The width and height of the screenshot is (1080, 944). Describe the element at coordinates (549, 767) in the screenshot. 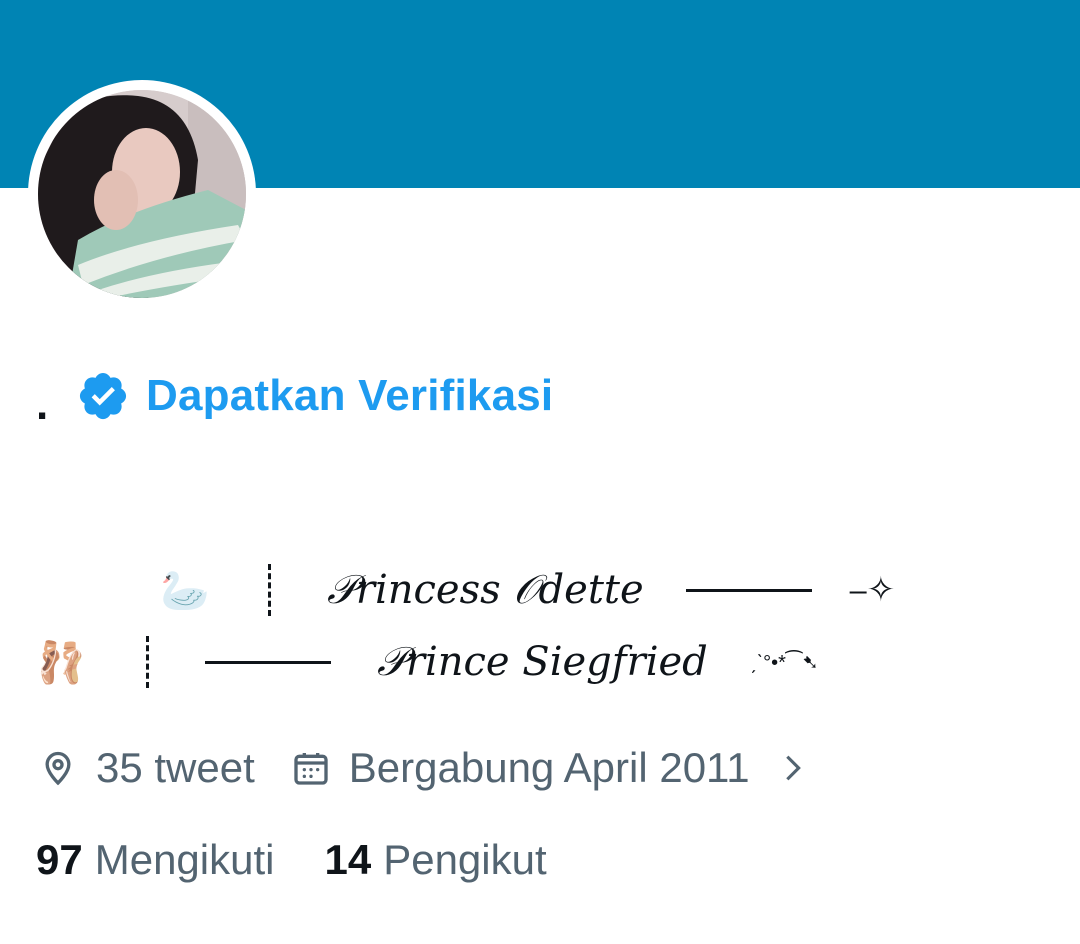

I see `joined-date: Bergabung April 2011` at that location.